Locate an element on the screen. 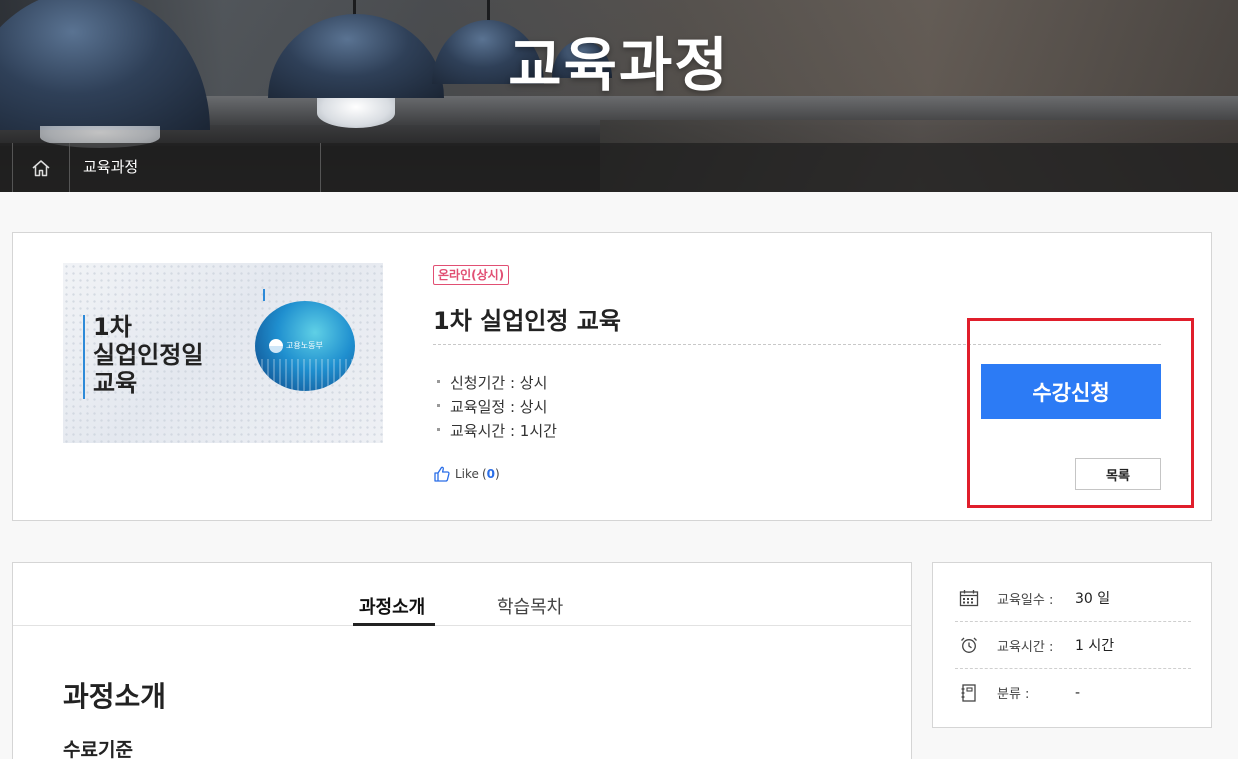 This screenshot has height=759, width=1238. info-item: 교육시간 : 1시간 is located at coordinates (497, 431).